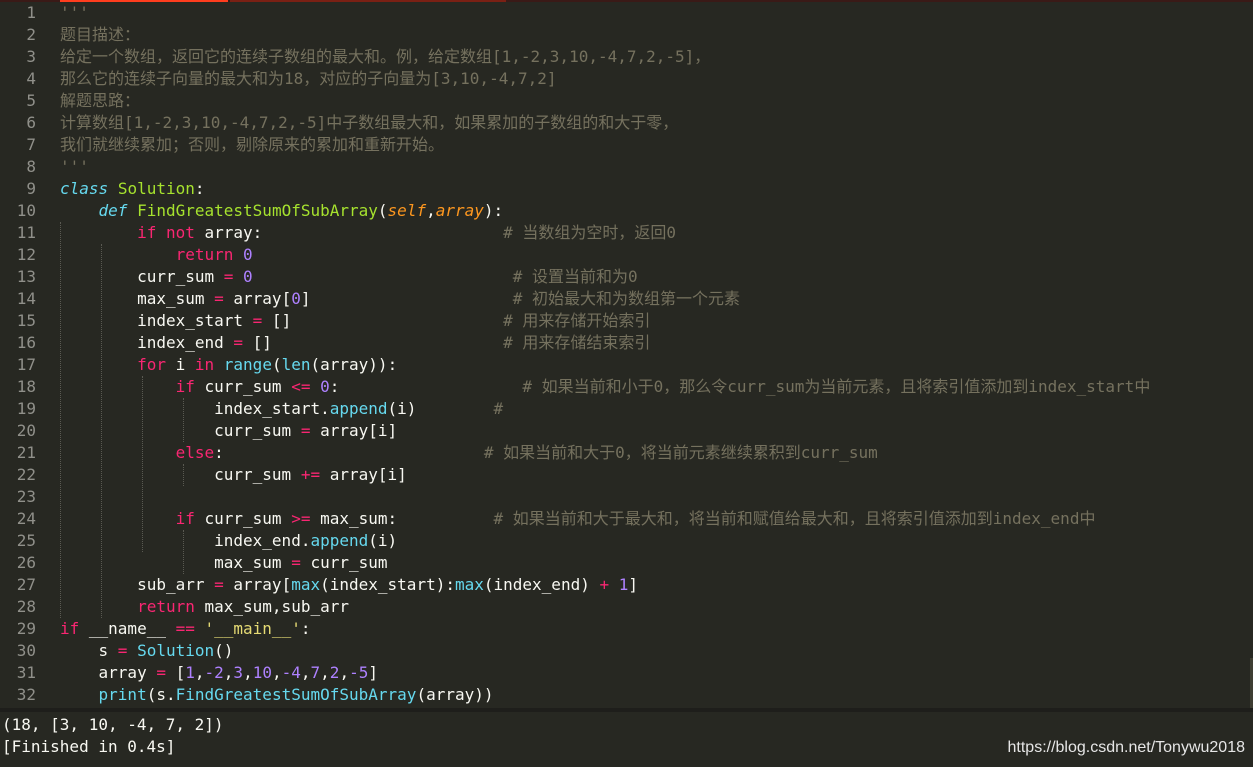 The height and width of the screenshot is (767, 1253). What do you see at coordinates (626, 541) in the screenshot?
I see `code-line: 25 index_end.append(i)` at bounding box center [626, 541].